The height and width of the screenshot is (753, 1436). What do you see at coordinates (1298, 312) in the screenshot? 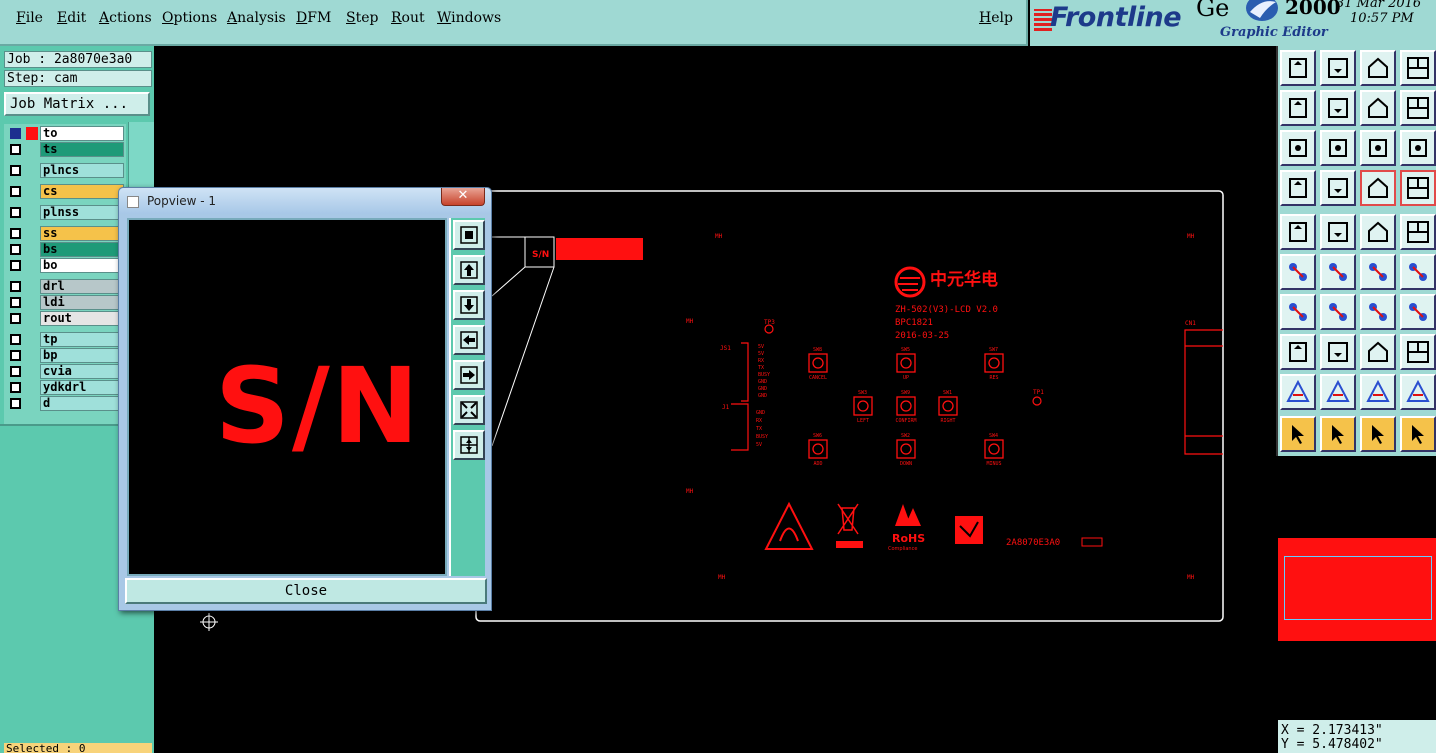
I see `draw-angle-button` at bounding box center [1298, 312].